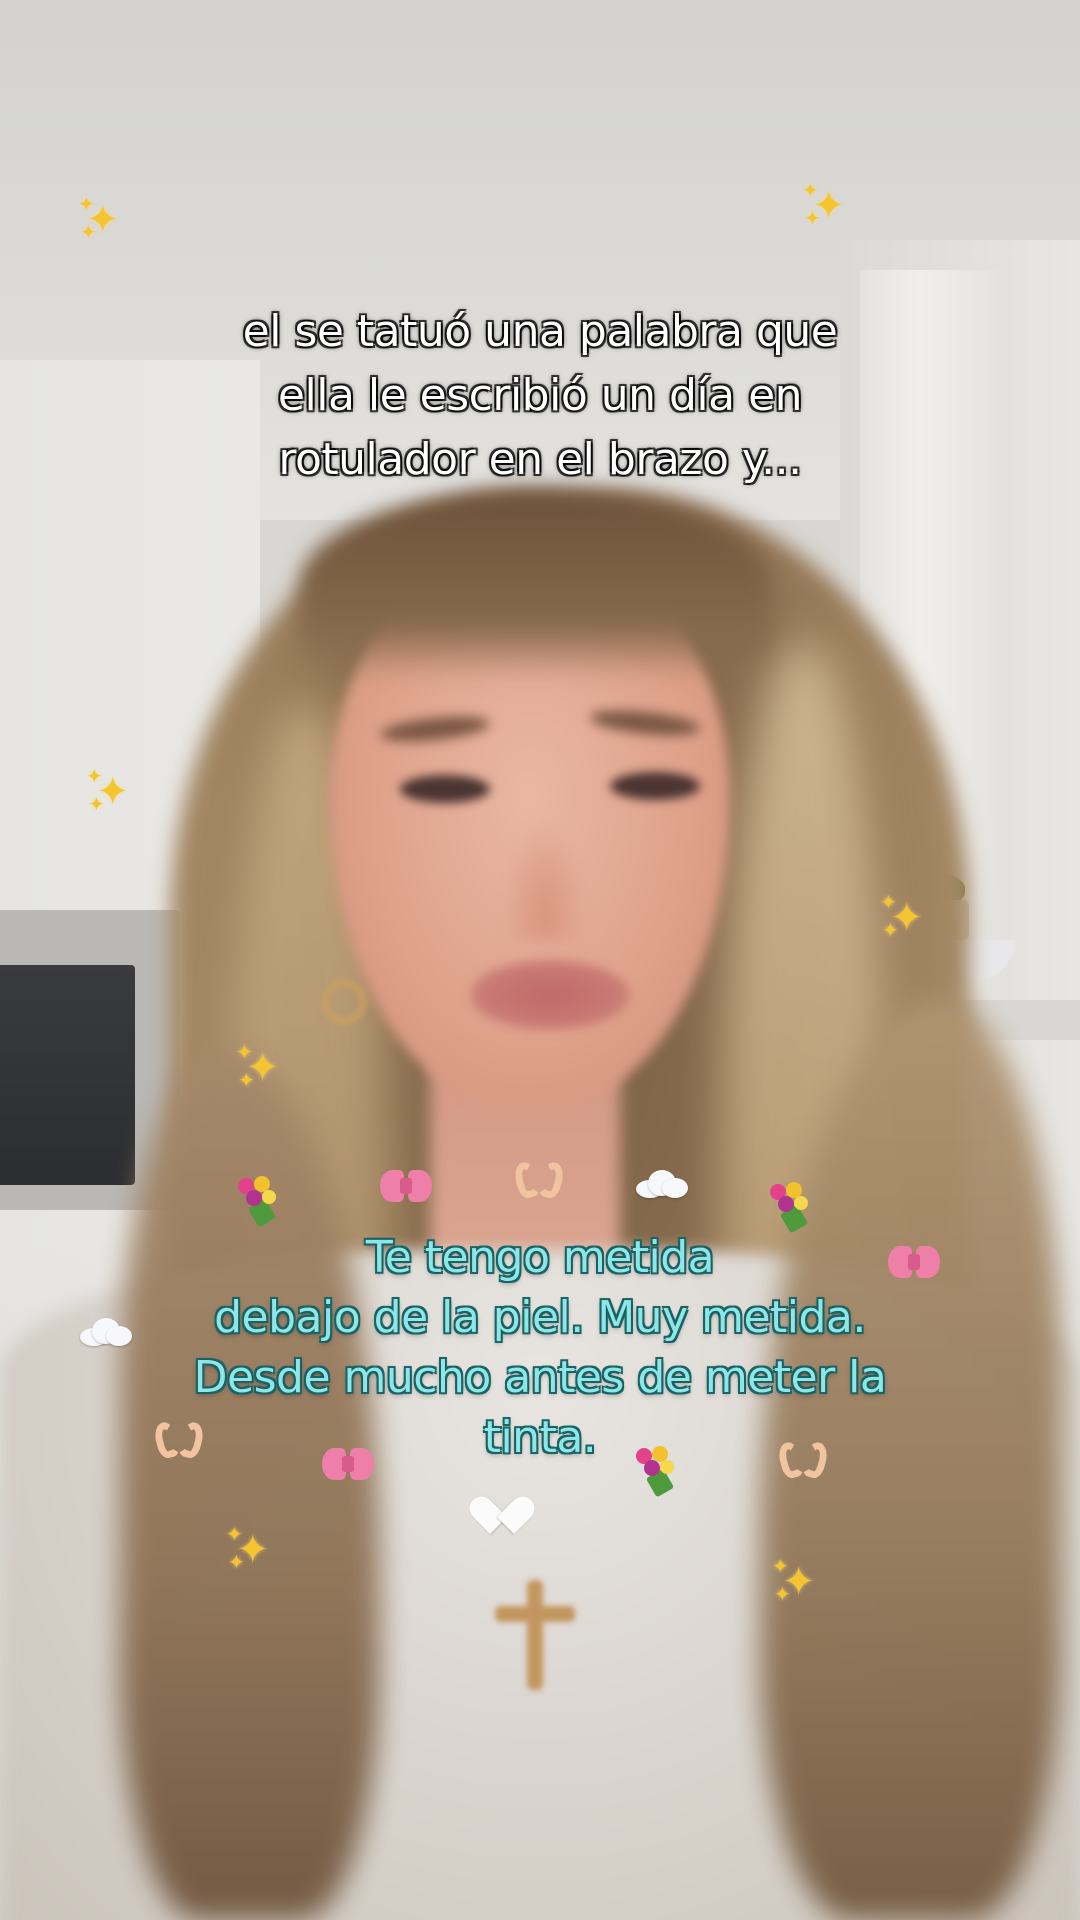  What do you see at coordinates (545, 880) in the screenshot?
I see `nose` at bounding box center [545, 880].